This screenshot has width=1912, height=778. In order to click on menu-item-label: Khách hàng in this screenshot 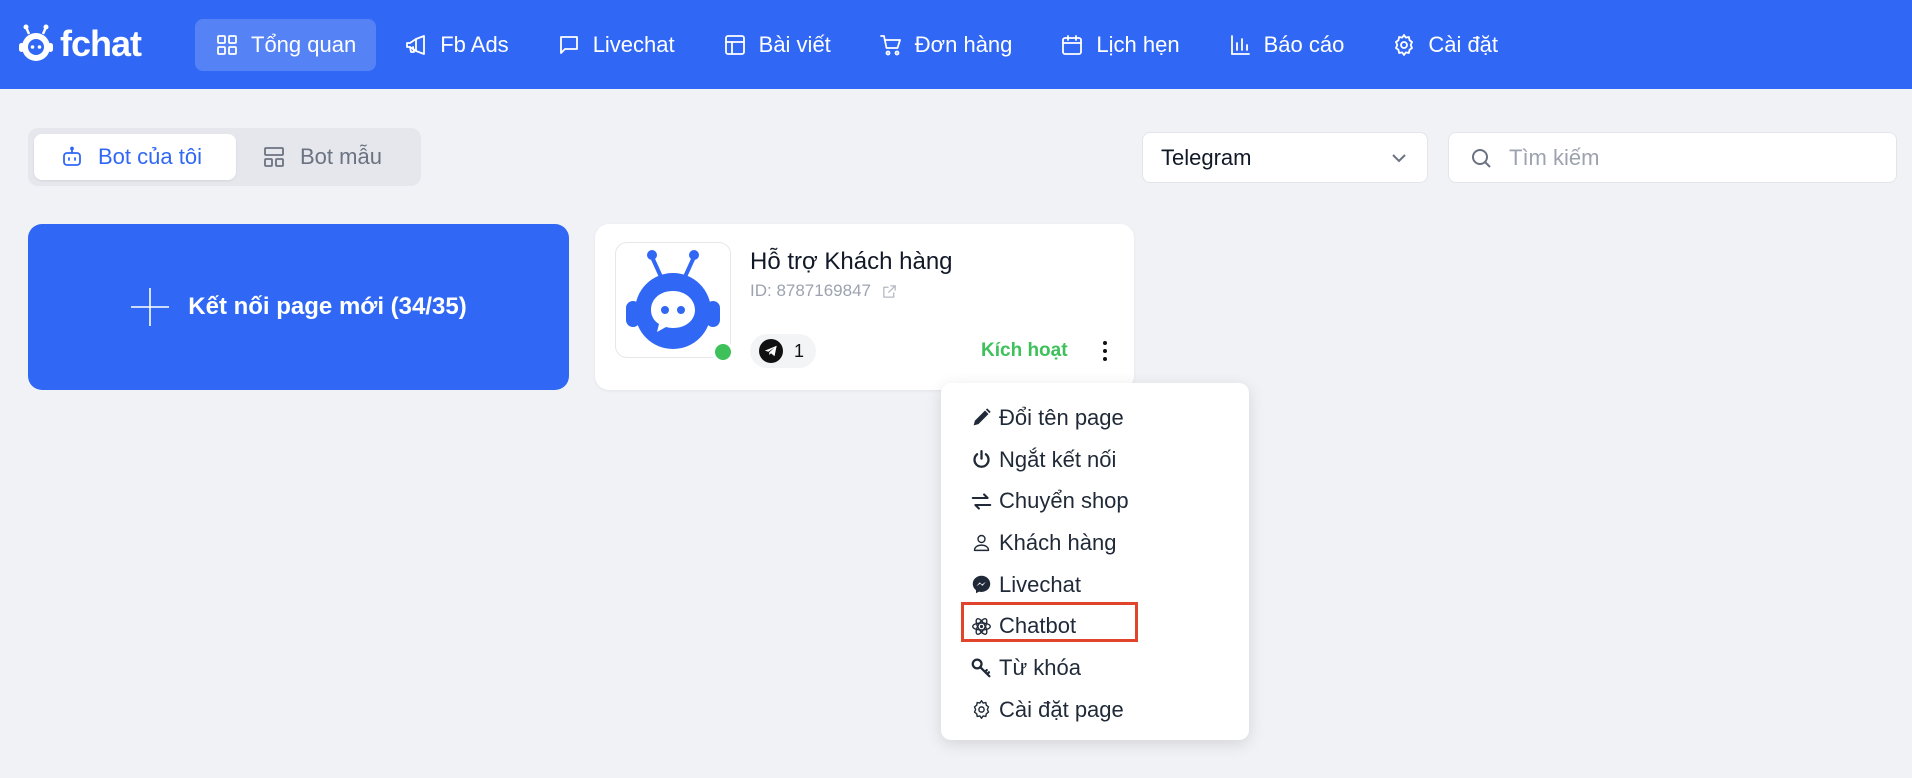, I will do `click(1058, 542)`.